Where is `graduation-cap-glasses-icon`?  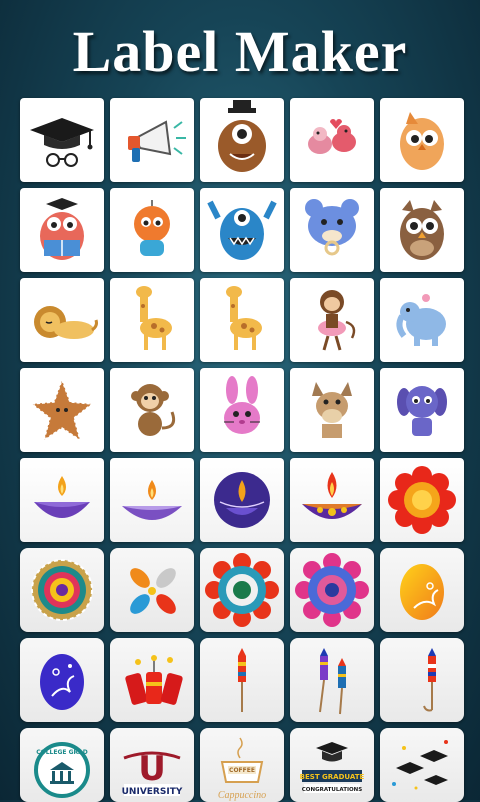
graduation-cap-glasses-icon is located at coordinates (62, 140).